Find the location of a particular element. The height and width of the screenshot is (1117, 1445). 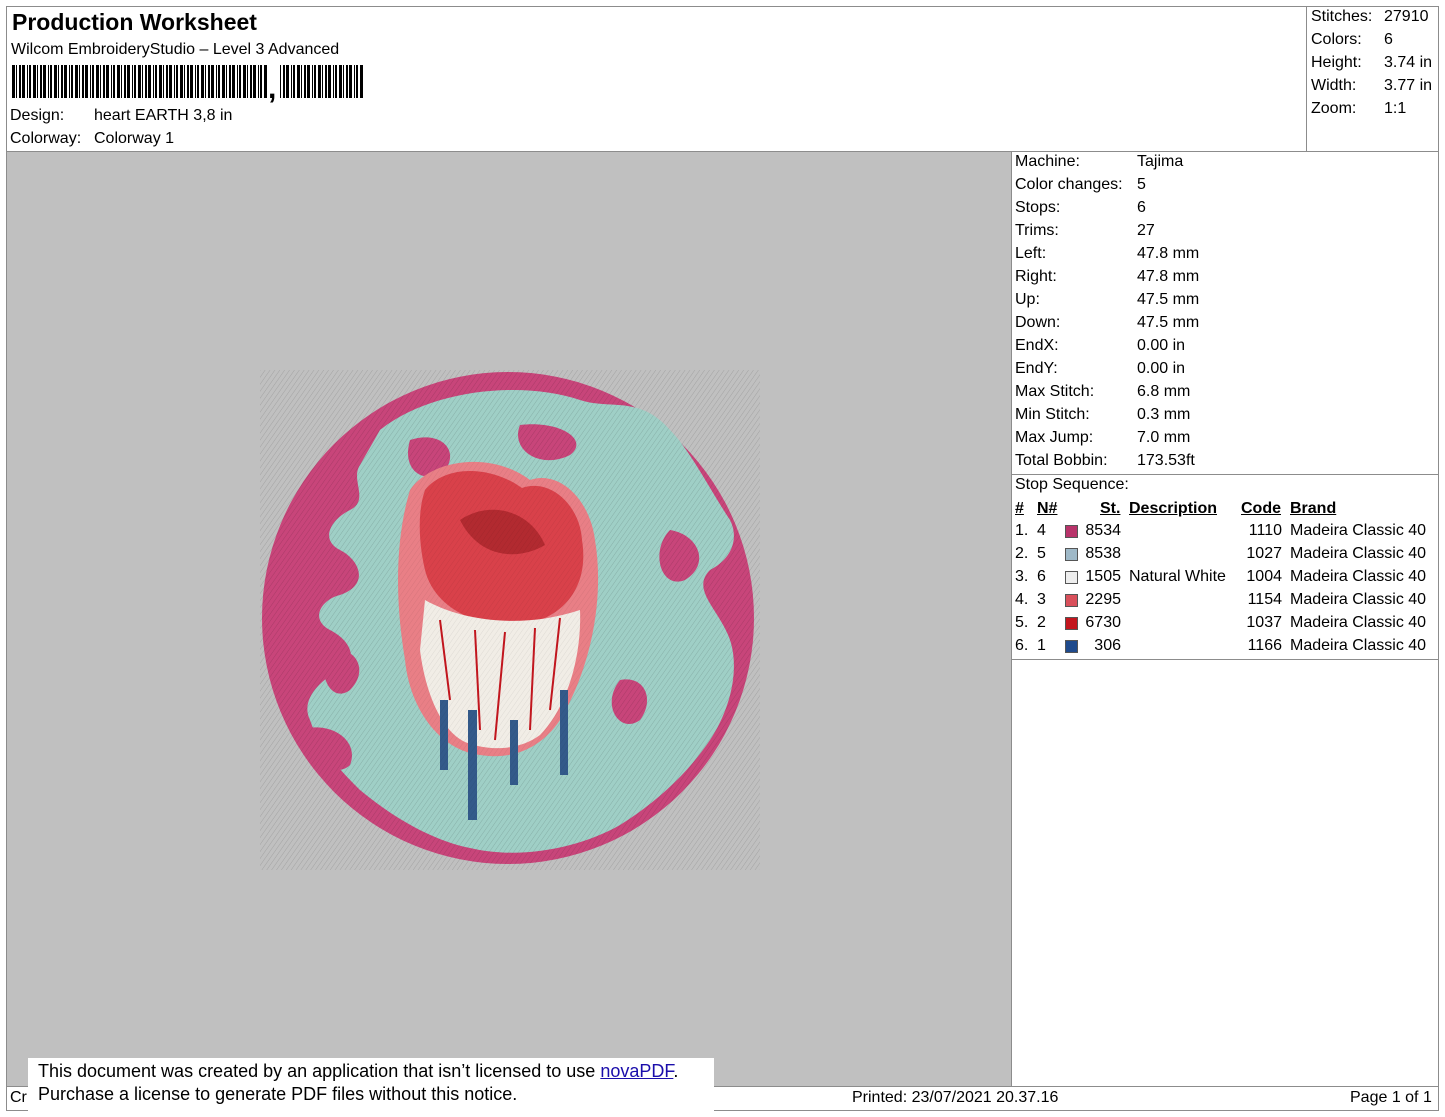

row-stitches: 306 is located at coordinates (1107, 645).